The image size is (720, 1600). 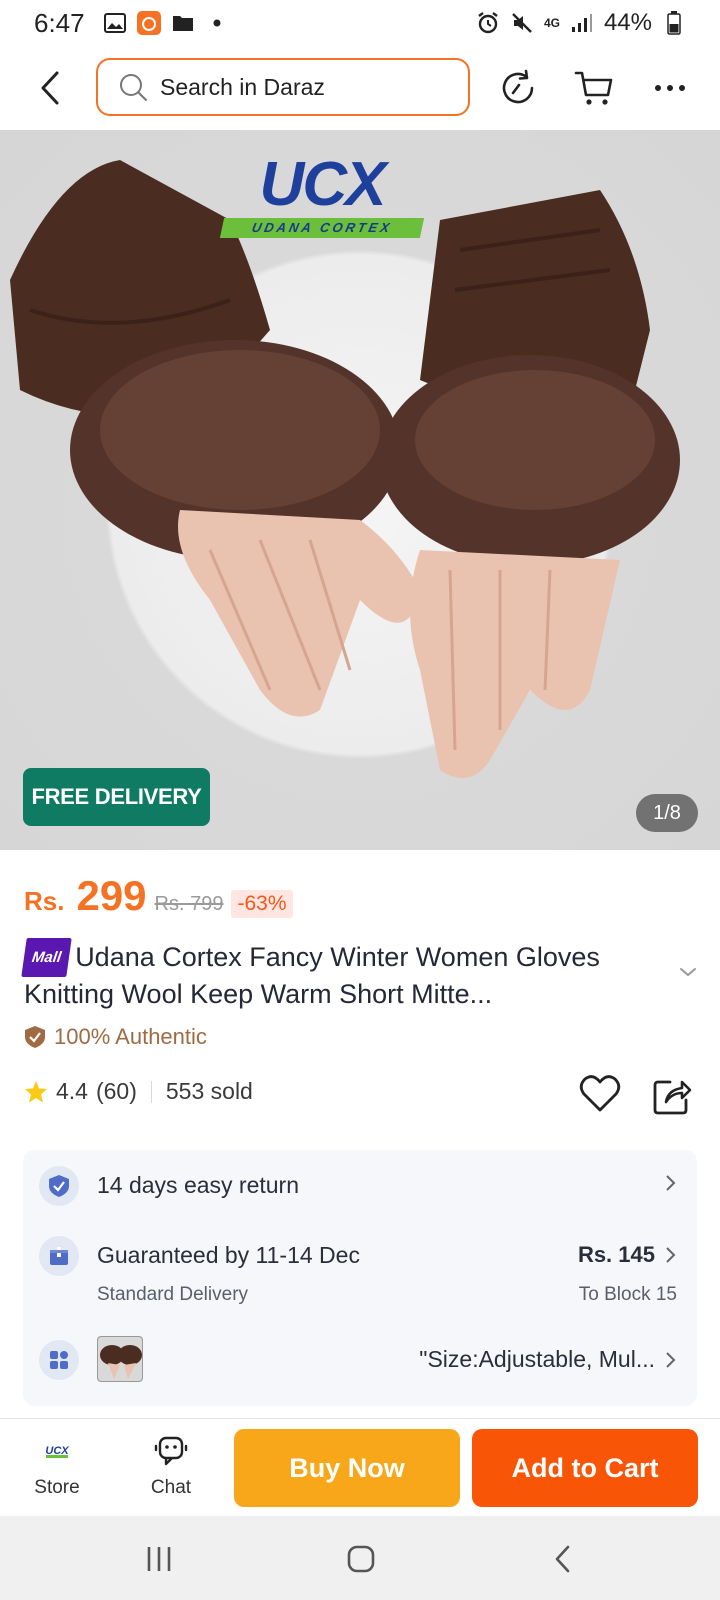 I want to click on delivery-box-icon, so click(x=59, y=1256).